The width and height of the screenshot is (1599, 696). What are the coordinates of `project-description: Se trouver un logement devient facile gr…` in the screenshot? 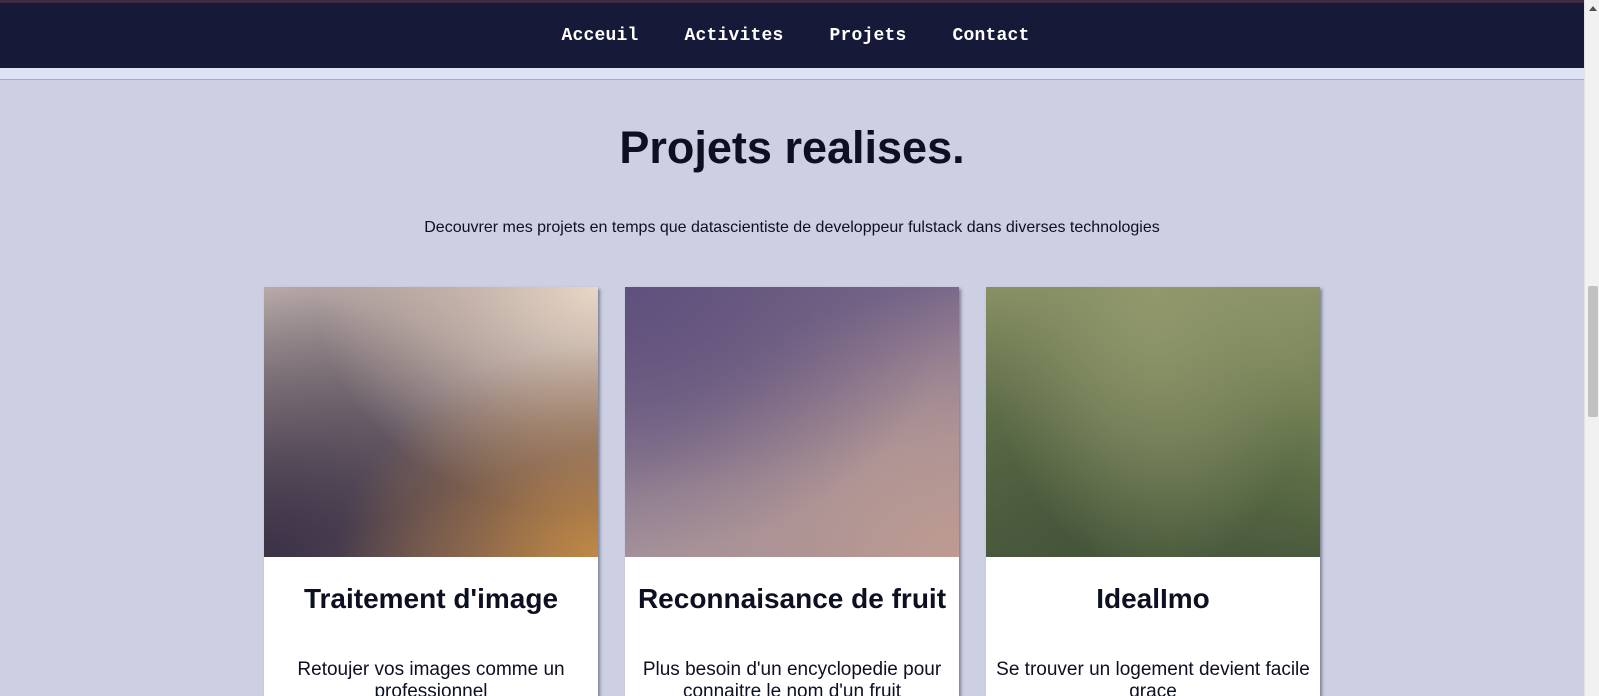 It's located at (1153, 677).